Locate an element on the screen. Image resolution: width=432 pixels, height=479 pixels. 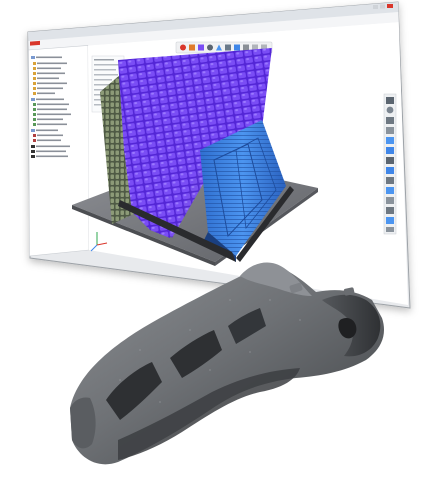
top-view-icon is located at coordinates (390, 160).